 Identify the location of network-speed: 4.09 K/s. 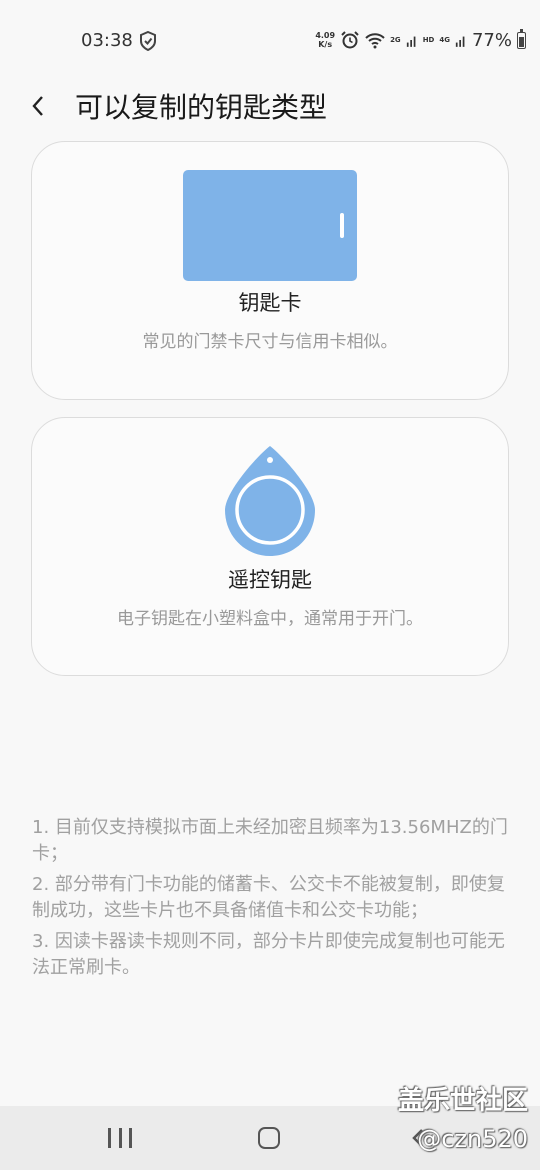
(325, 40).